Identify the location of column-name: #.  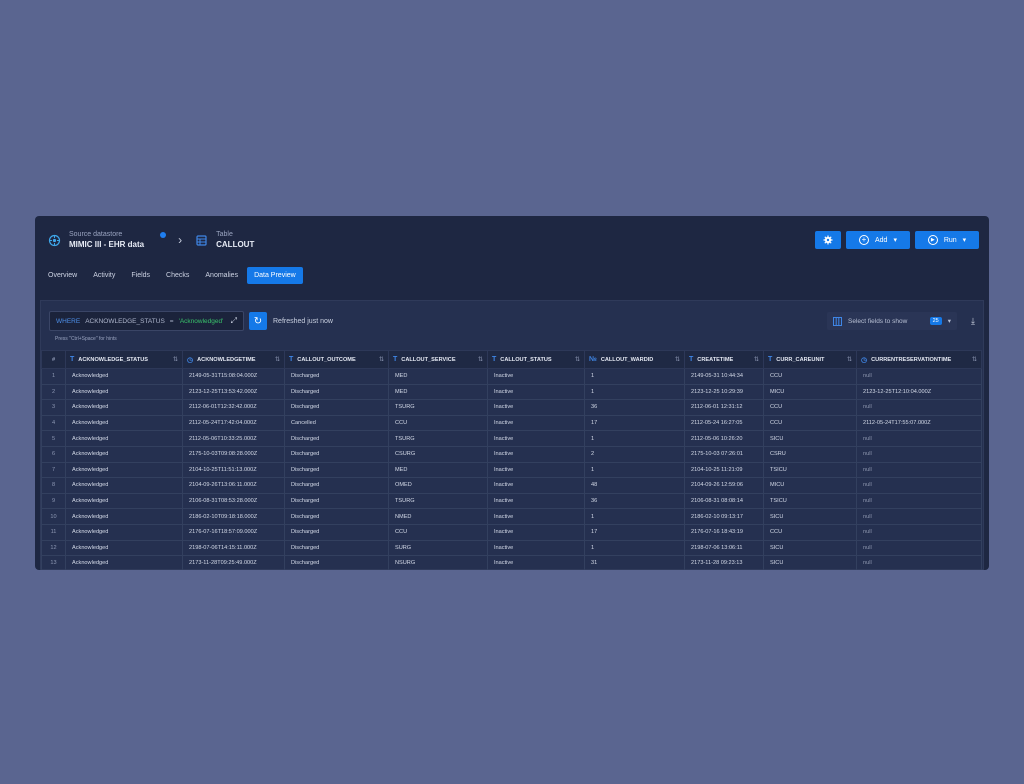
(53, 359).